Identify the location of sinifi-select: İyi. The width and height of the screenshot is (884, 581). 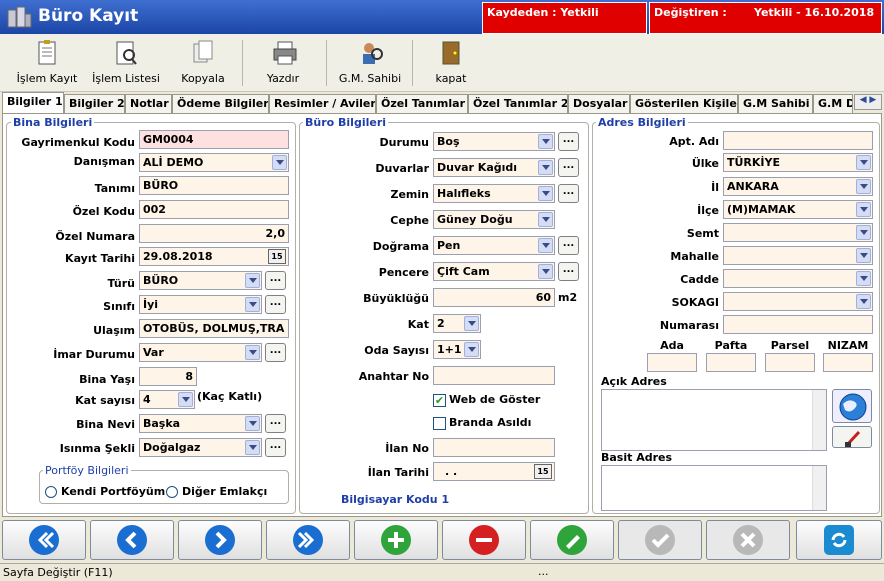
(200, 304).